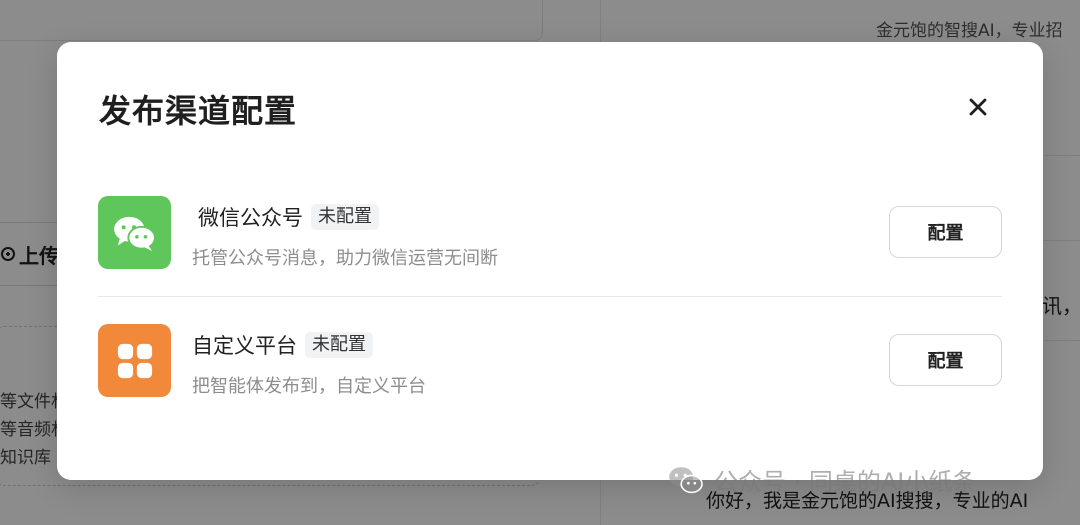 This screenshot has width=1080, height=525. I want to click on channel-title: 微信公众号 未配置, so click(288, 217).